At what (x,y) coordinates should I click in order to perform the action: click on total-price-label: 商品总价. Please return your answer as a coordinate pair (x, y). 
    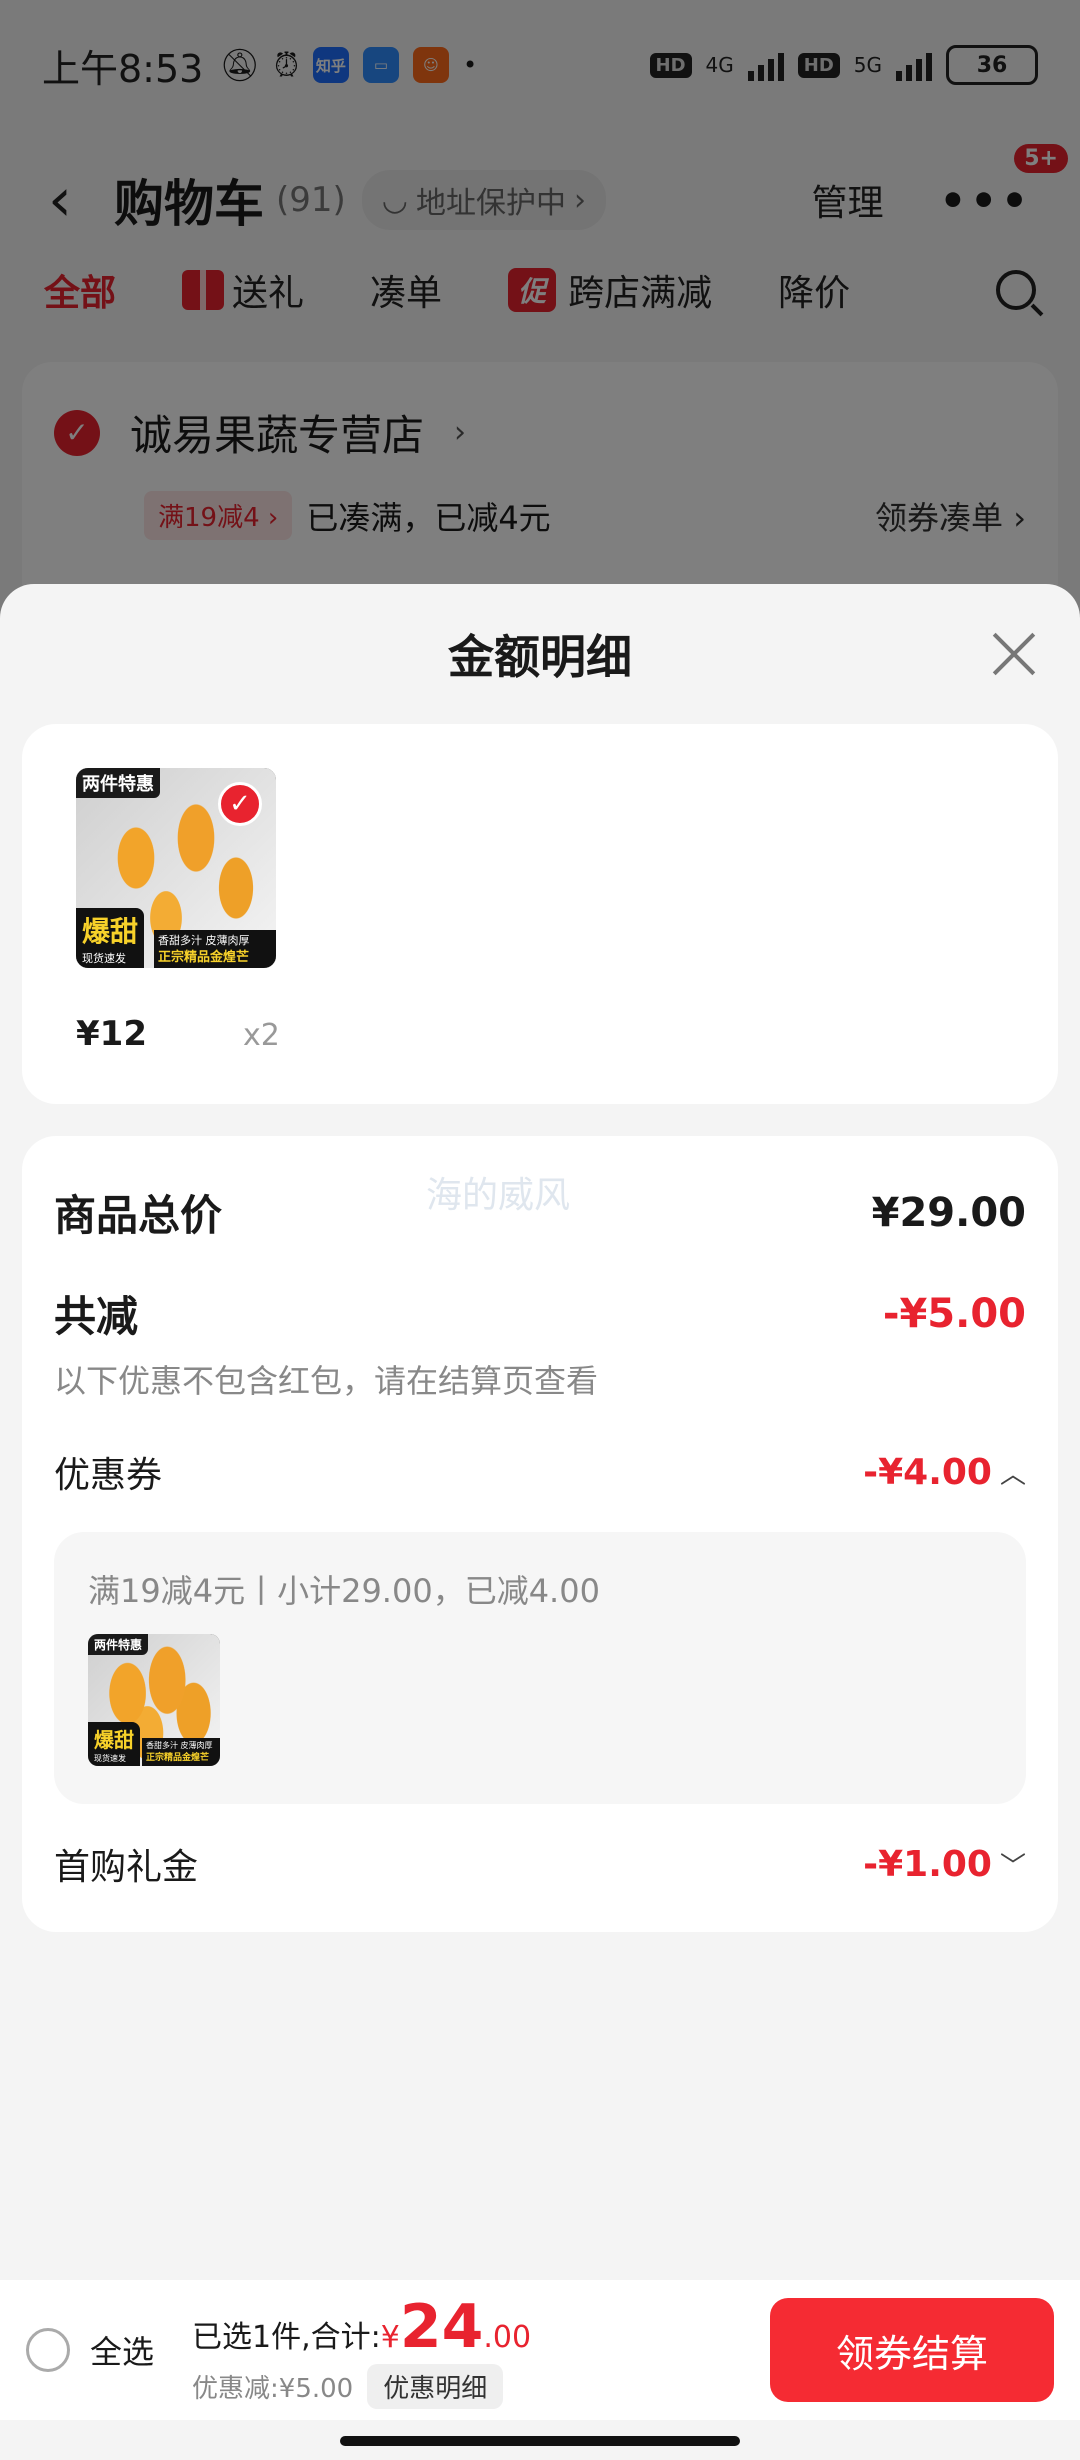
    Looking at the image, I should click on (138, 1215).